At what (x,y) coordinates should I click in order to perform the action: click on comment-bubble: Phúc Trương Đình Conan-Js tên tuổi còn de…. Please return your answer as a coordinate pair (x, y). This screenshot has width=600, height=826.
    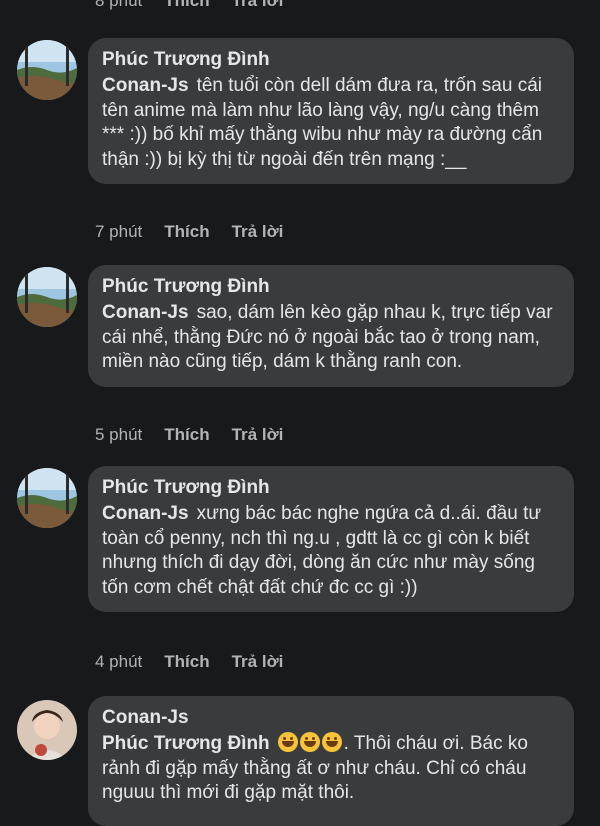
    Looking at the image, I should click on (331, 111).